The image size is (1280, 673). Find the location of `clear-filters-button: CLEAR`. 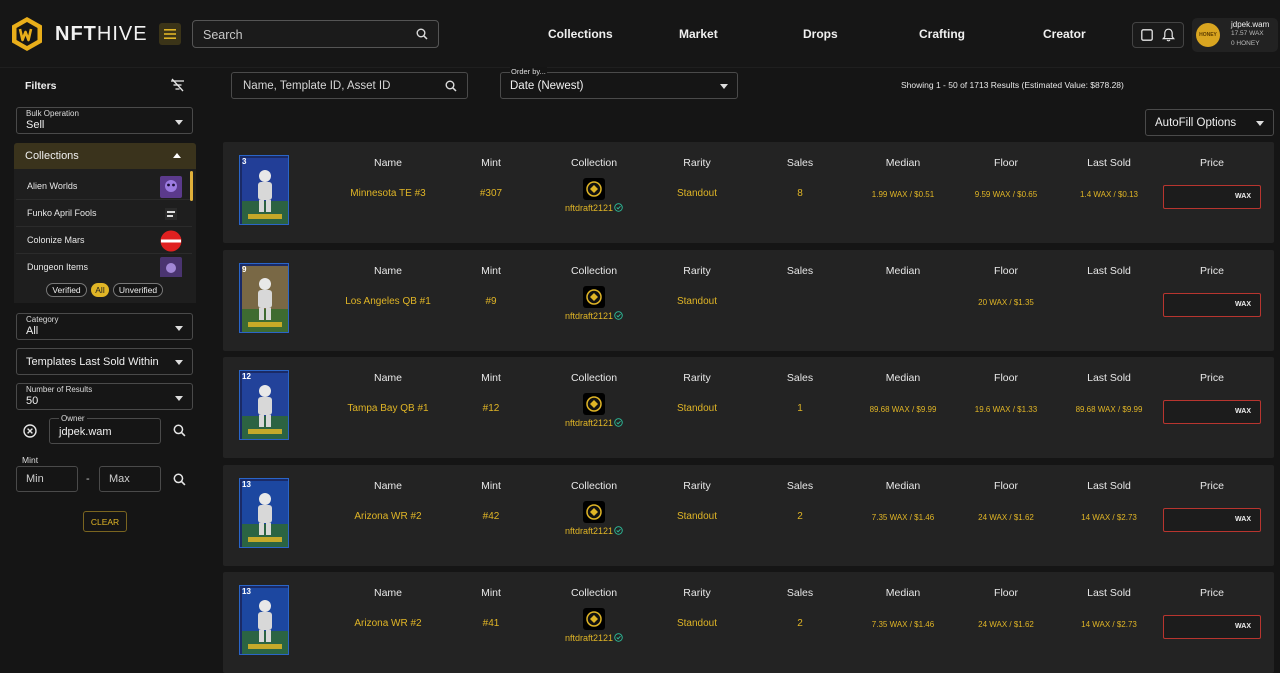

clear-filters-button: CLEAR is located at coordinates (105, 521).